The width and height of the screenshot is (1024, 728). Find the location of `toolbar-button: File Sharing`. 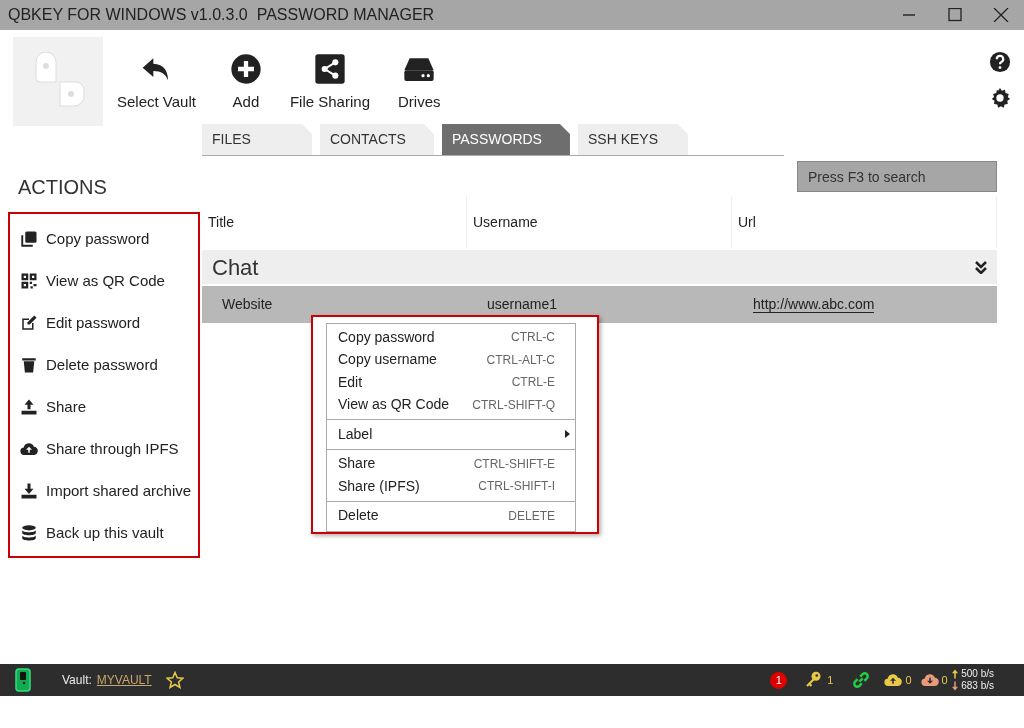

toolbar-button: File Sharing is located at coordinates (329, 75).